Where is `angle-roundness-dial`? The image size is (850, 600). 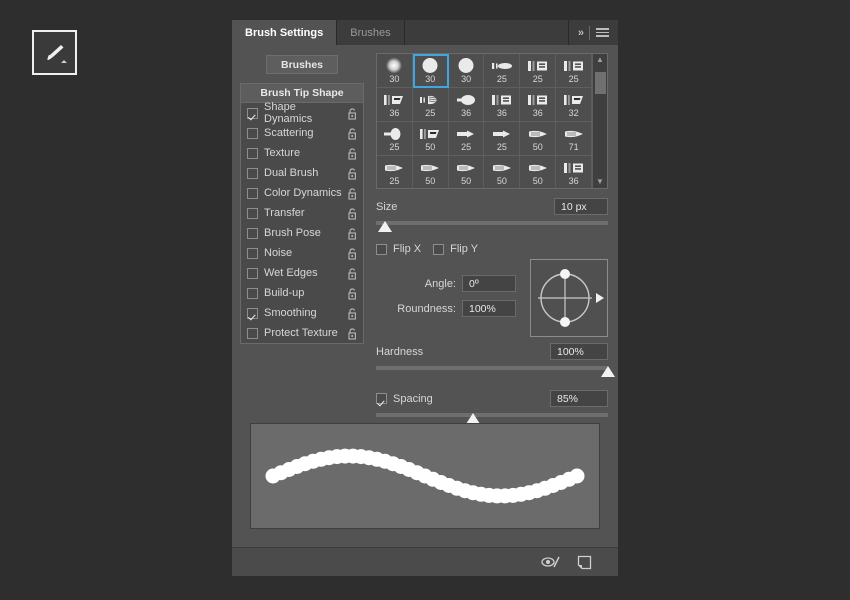
angle-roundness-dial is located at coordinates (569, 298).